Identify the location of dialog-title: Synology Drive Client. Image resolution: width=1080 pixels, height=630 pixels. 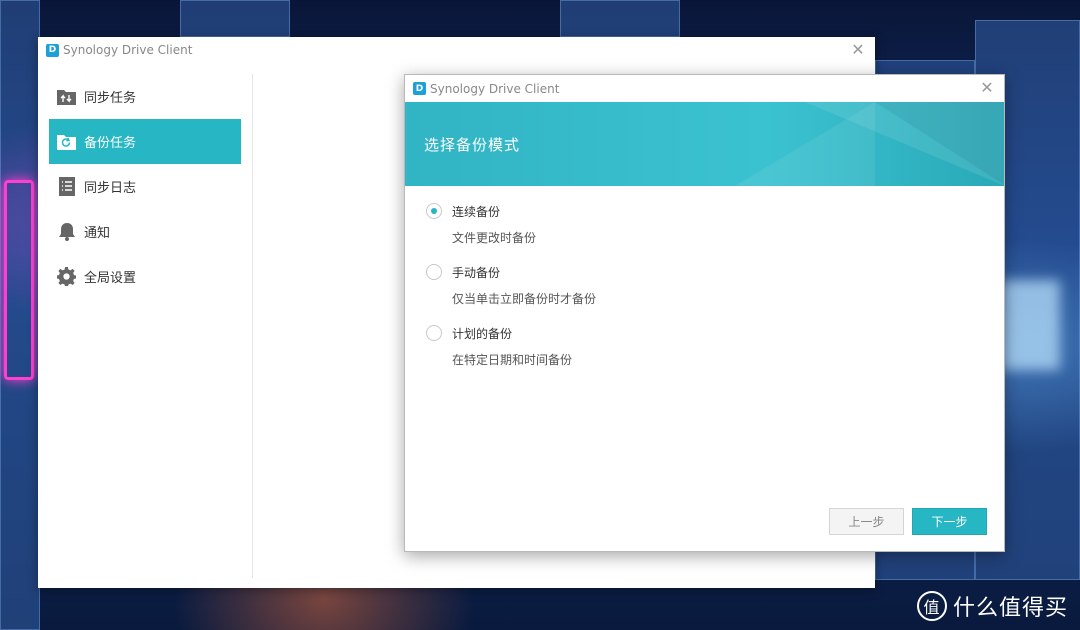
(495, 88).